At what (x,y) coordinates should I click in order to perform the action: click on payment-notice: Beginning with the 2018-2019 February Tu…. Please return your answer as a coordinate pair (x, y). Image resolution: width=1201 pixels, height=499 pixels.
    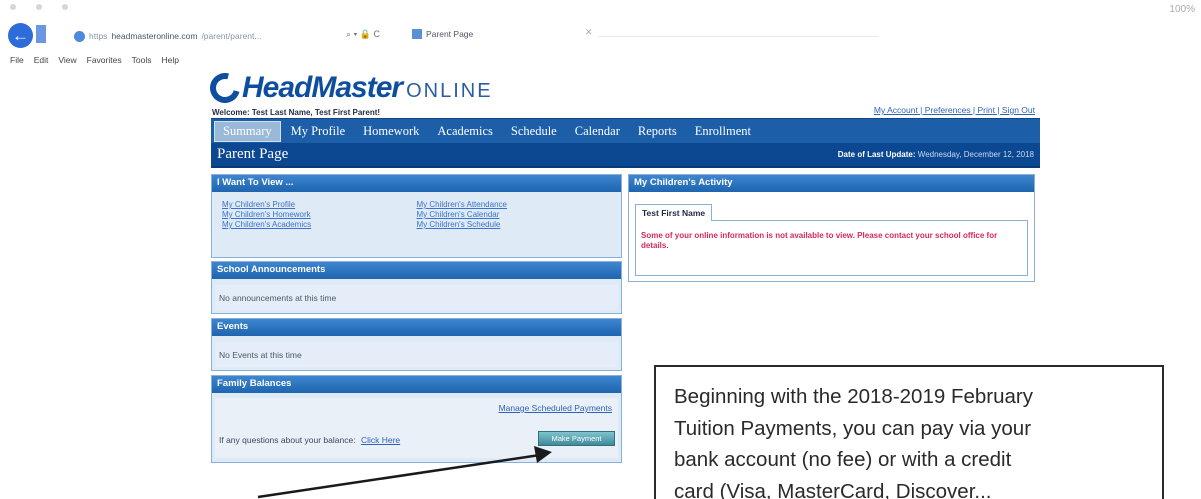
    Looking at the image, I should click on (909, 432).